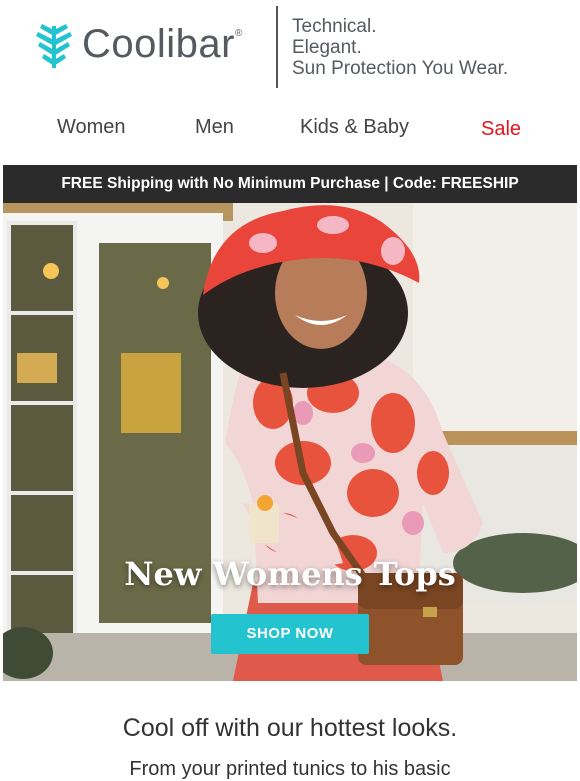 This screenshot has height=781, width=580. Describe the element at coordinates (501, 129) in the screenshot. I see `nav-sale: Sale` at that location.